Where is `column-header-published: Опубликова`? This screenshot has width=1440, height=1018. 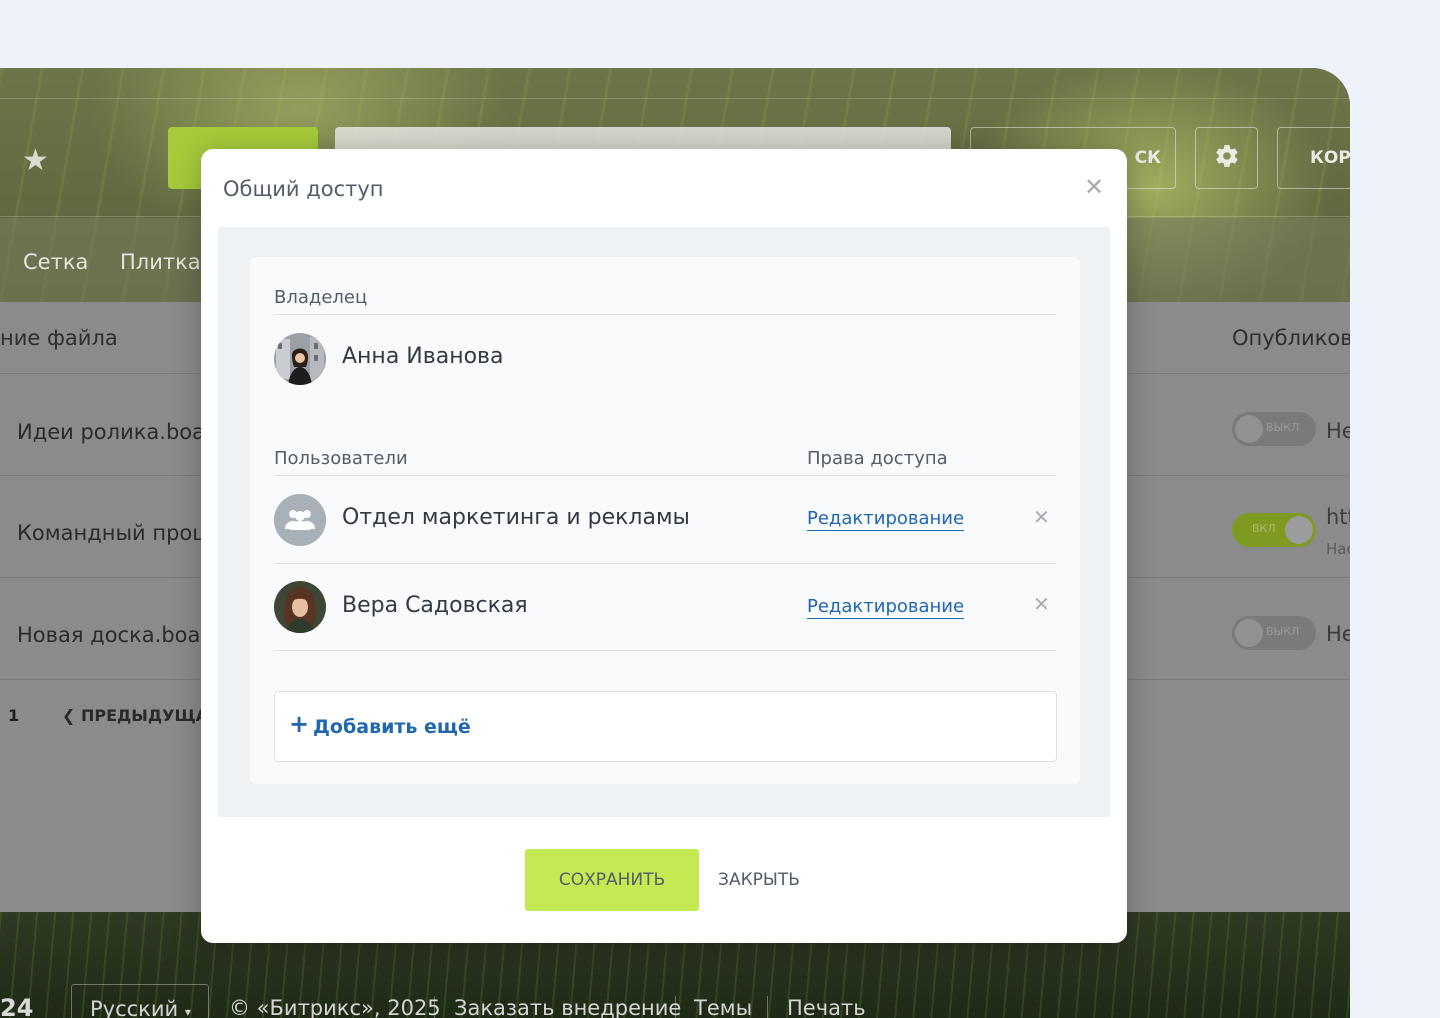
column-header-published: Опубликова is located at coordinates (1291, 338).